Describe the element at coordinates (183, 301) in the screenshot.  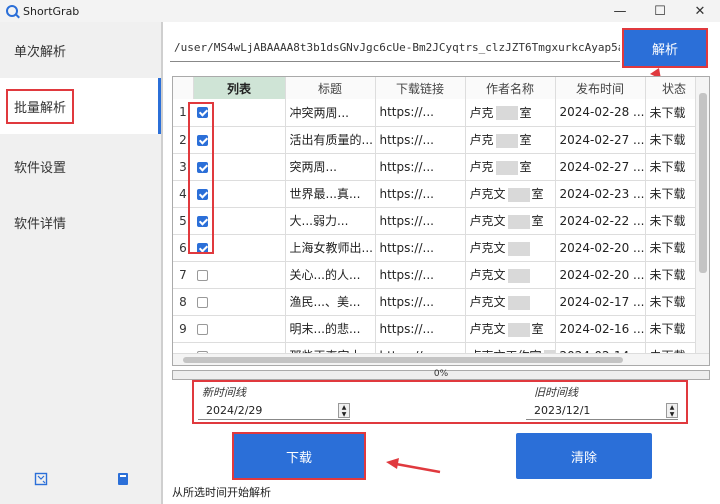
I see `row-number-text: 8` at that location.